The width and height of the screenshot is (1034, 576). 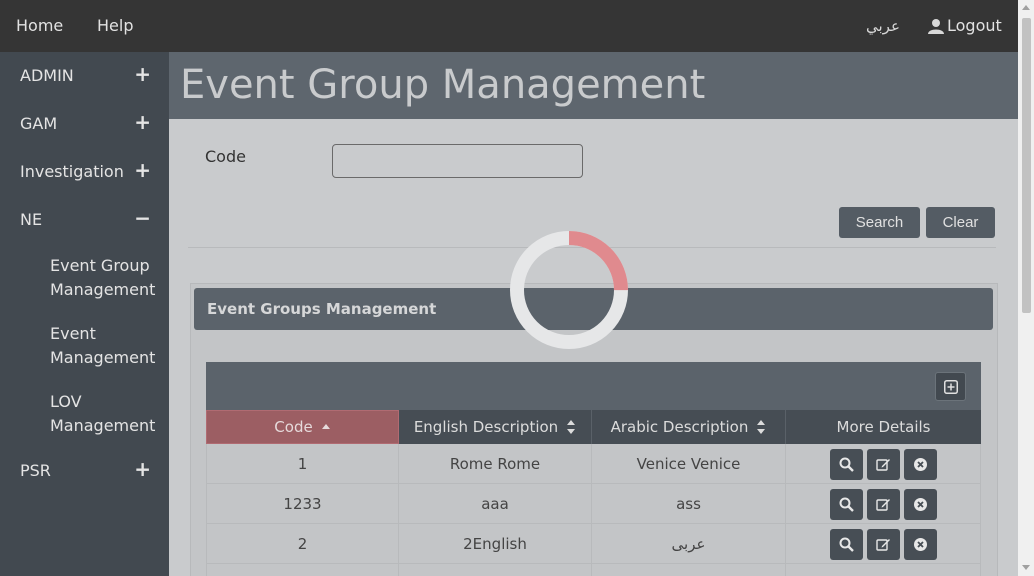 I want to click on scroll-down-arrow-icon, so click(x=1026, y=567).